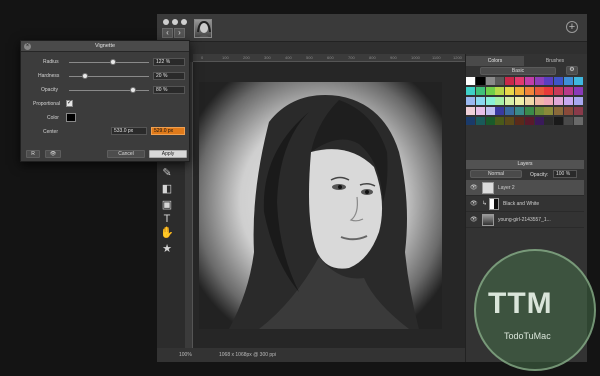 The height and width of the screenshot is (376, 600). I want to click on reset-button: R, so click(33, 154).